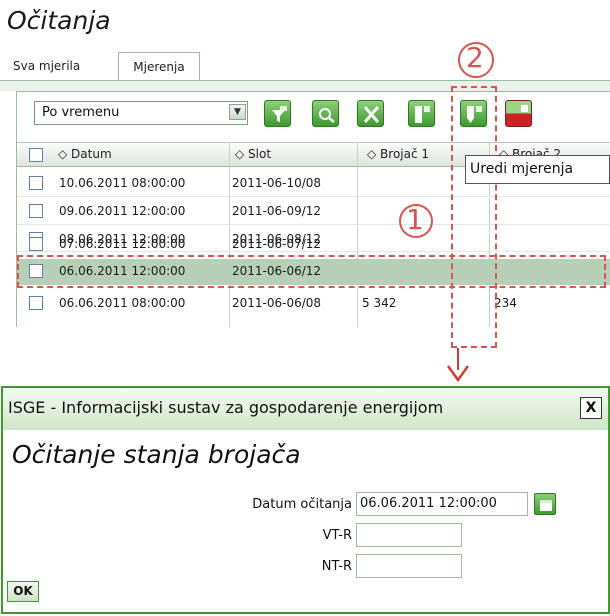 This screenshot has height=616, width=610. Describe the element at coordinates (409, 566) in the screenshot. I see `ntr-field` at that location.